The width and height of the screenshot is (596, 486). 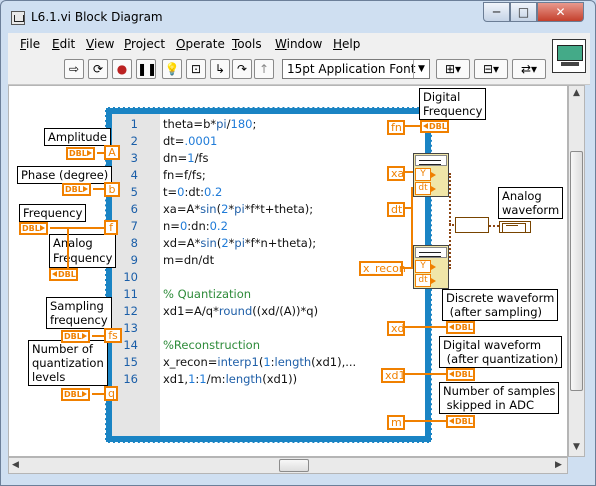 I want to click on output-terminal-xa: xa, so click(x=396, y=173).